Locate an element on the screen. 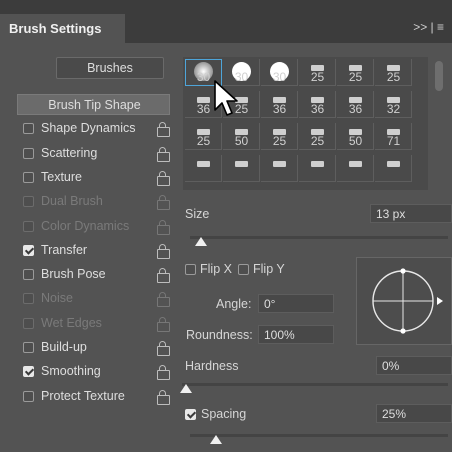  hardness-slider-track is located at coordinates (315, 384).